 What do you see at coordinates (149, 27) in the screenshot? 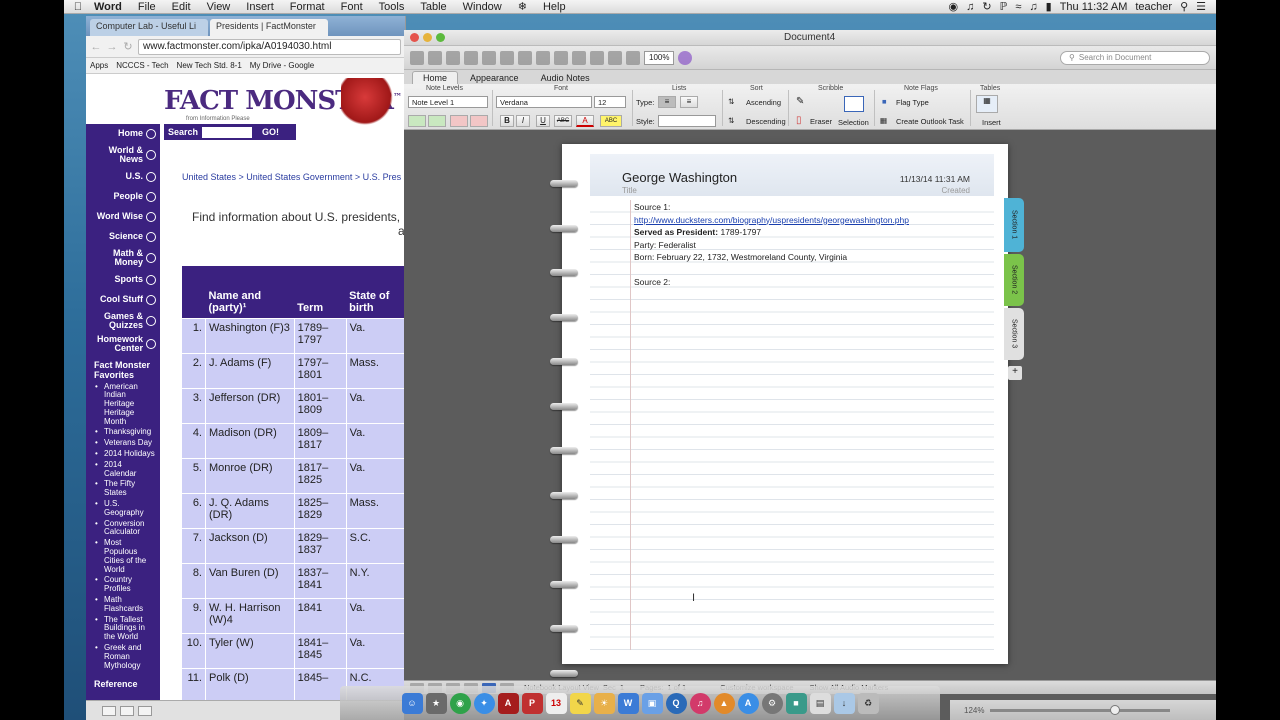
I see `browser-tab: Computer Lab - Useful Li` at bounding box center [149, 27].